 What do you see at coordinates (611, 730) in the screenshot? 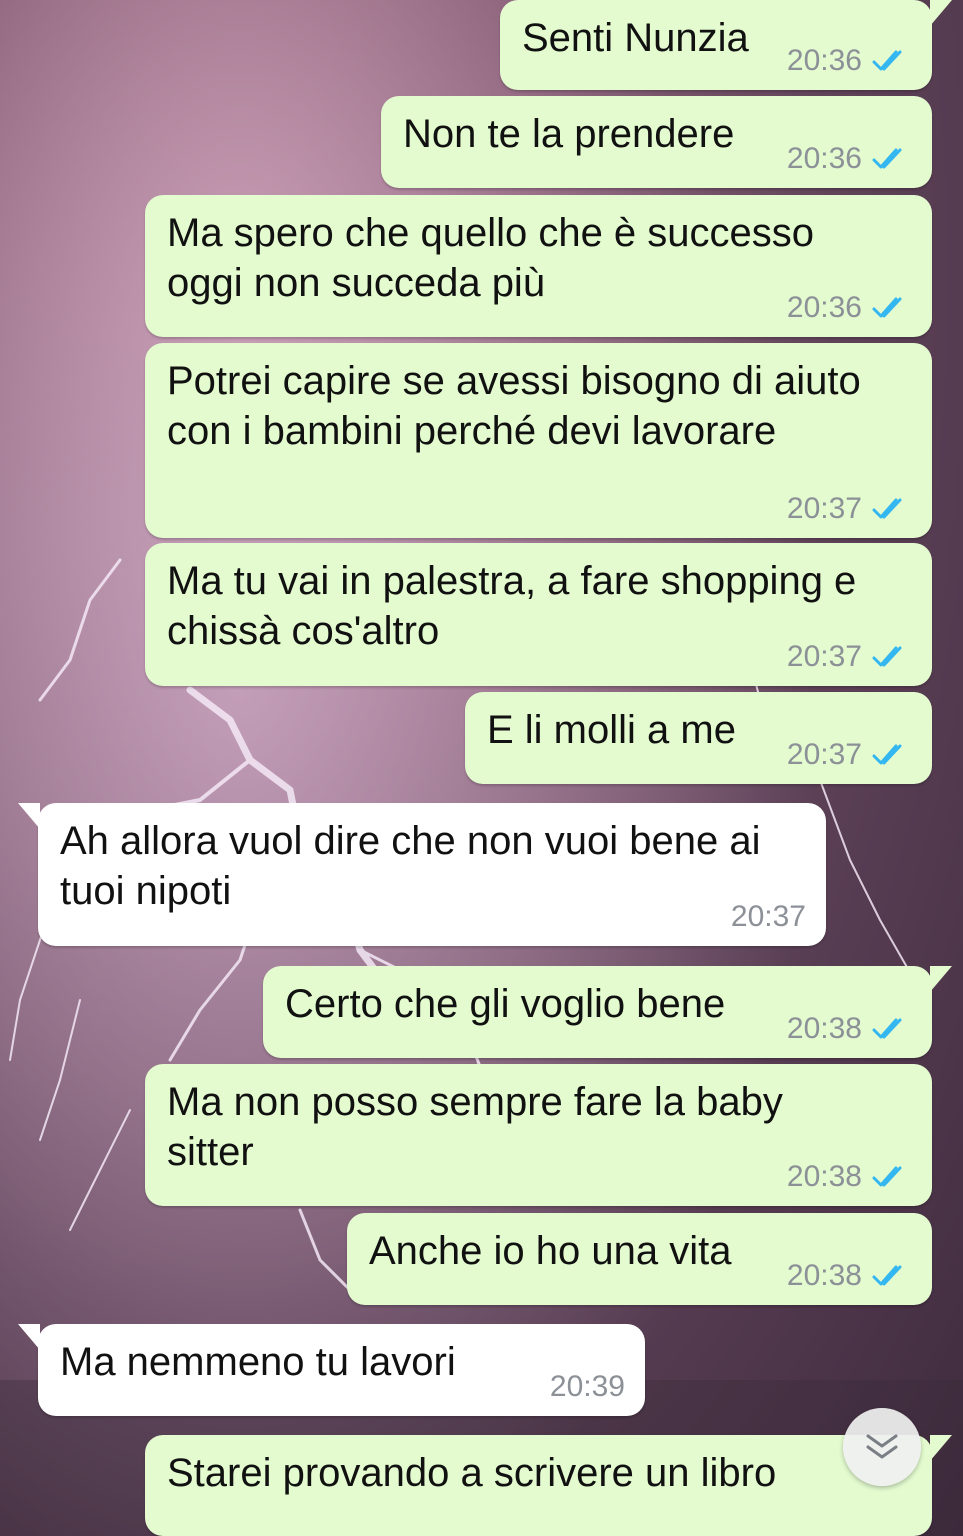
I see `message-text: E li molli a me` at bounding box center [611, 730].